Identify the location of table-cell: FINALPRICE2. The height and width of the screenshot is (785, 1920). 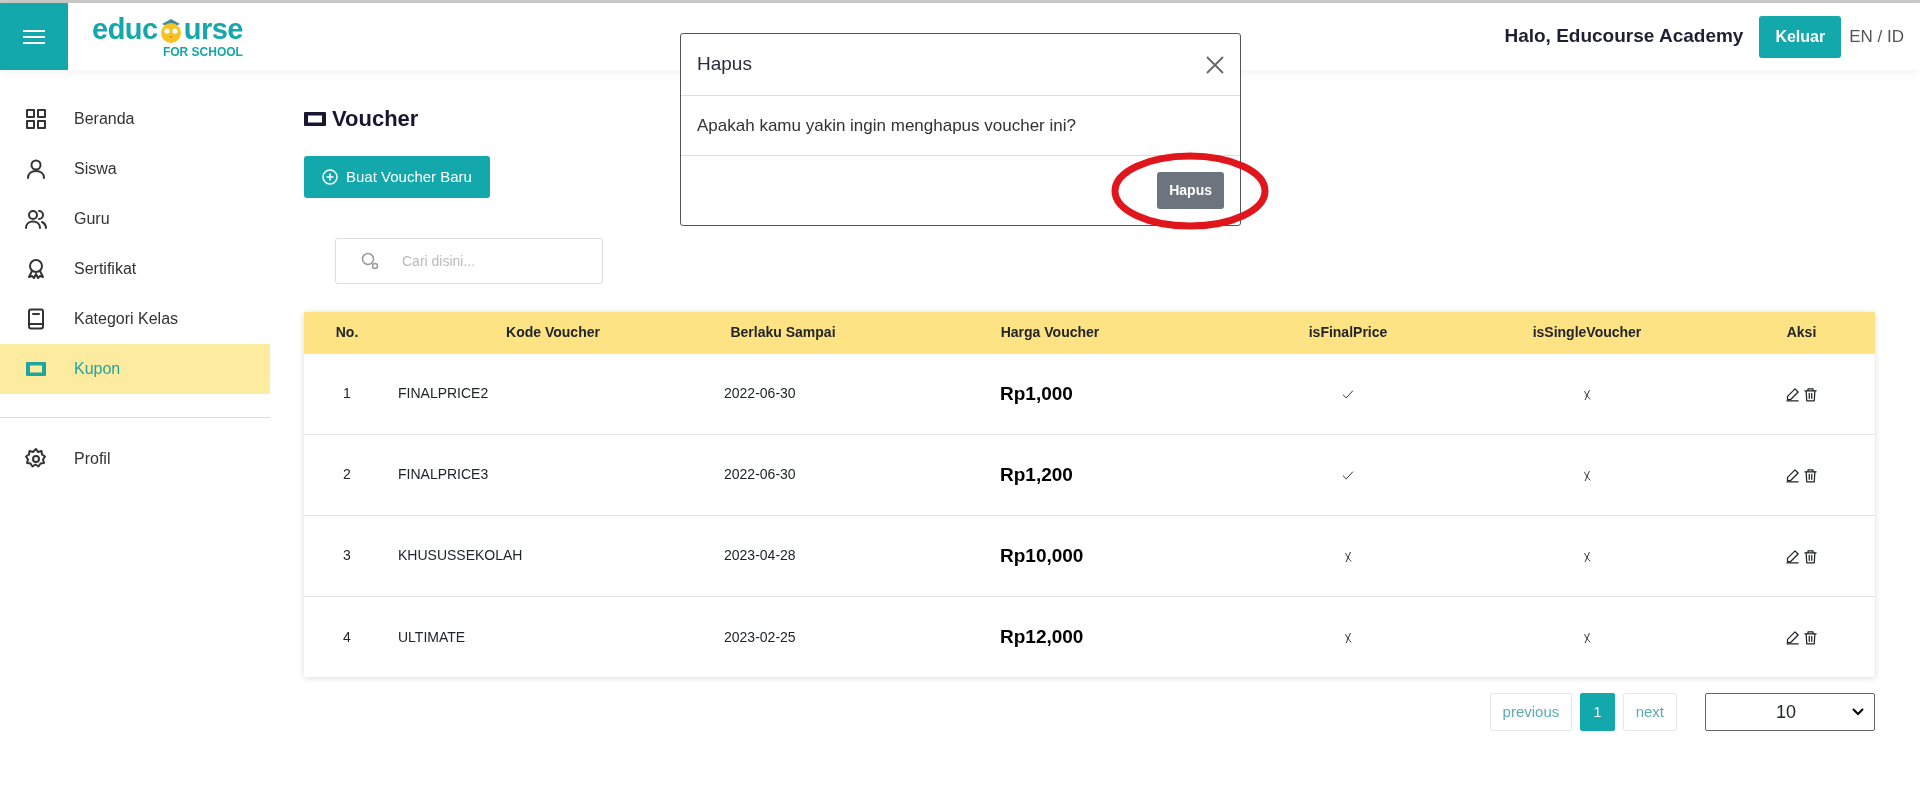
(553, 394).